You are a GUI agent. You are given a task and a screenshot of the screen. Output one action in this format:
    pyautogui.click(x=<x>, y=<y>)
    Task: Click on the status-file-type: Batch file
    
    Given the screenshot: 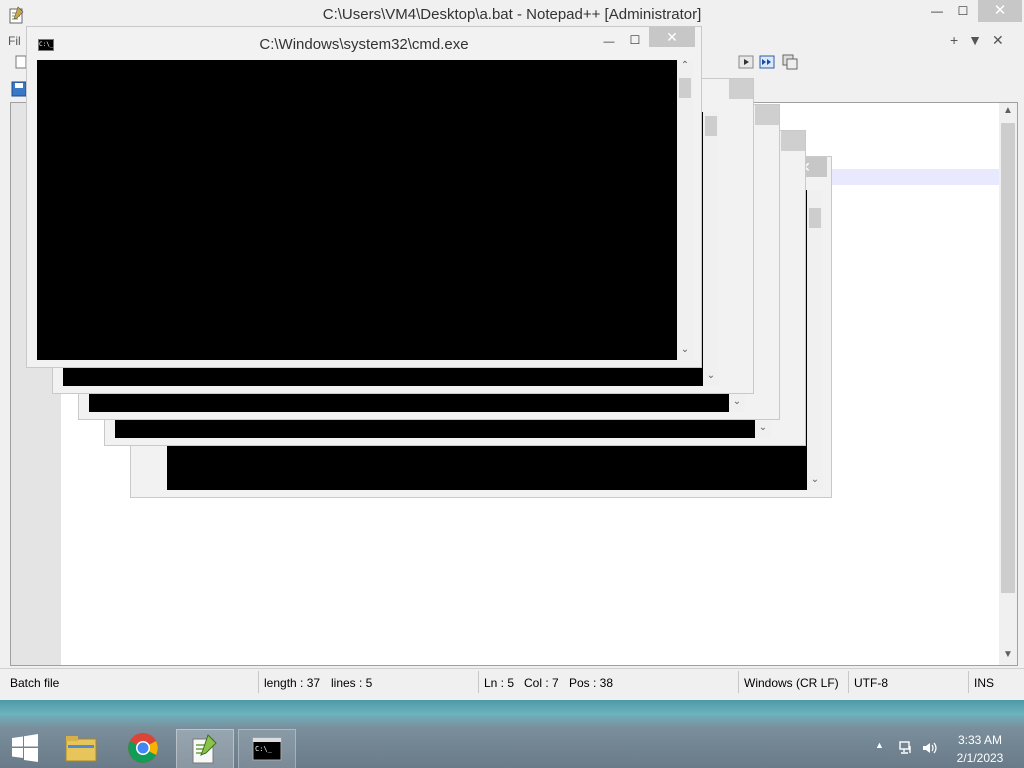 What is the action you would take?
    pyautogui.click(x=35, y=683)
    